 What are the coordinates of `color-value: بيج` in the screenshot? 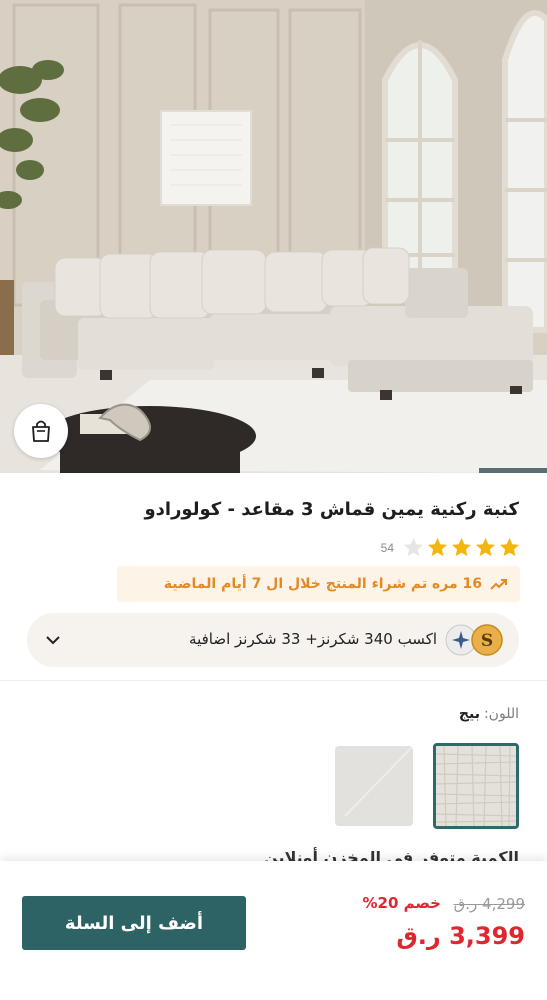 It's located at (469, 714).